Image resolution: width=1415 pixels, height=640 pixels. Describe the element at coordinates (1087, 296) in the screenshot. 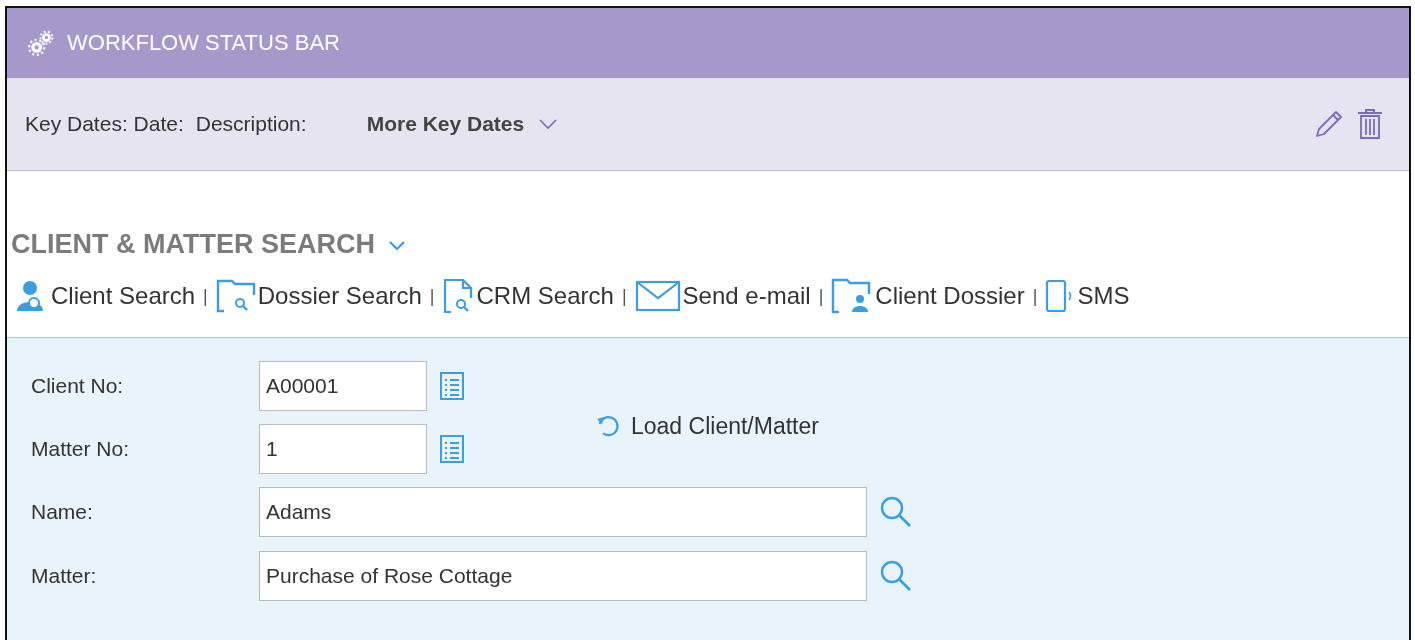

I see `toolbar-link: SMS` at that location.